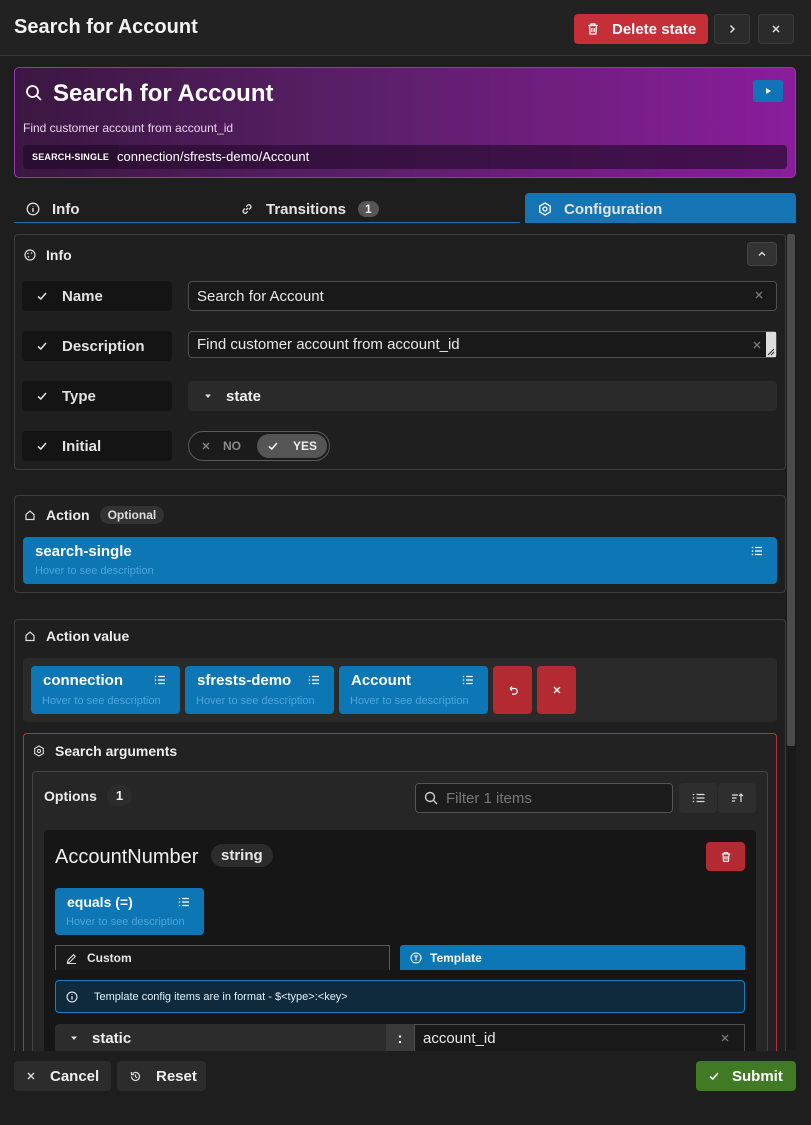 The height and width of the screenshot is (1125, 811). I want to click on value-chip-label: Account, so click(381, 680).